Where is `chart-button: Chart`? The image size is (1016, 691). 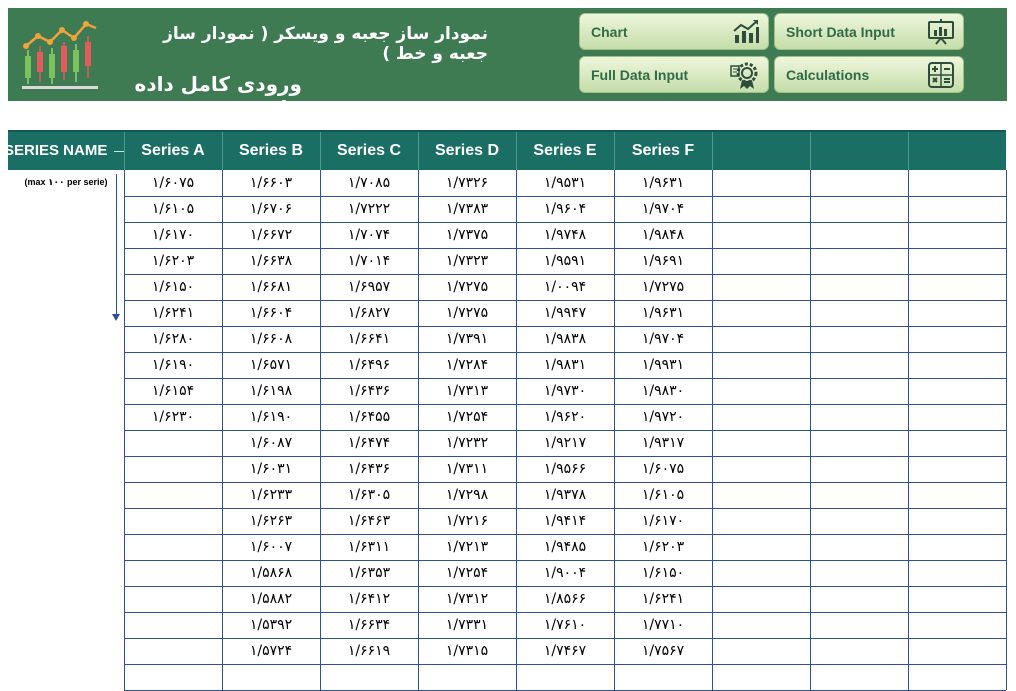
chart-button: Chart is located at coordinates (674, 31).